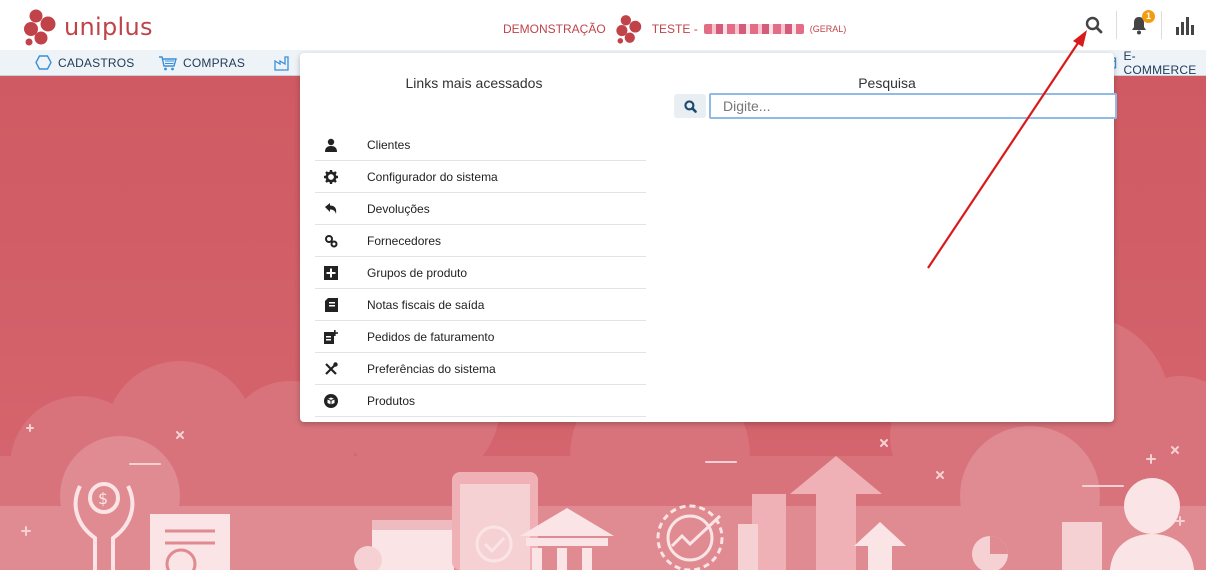 The width and height of the screenshot is (1206, 570). Describe the element at coordinates (331, 145) in the screenshot. I see `user-icon` at that location.